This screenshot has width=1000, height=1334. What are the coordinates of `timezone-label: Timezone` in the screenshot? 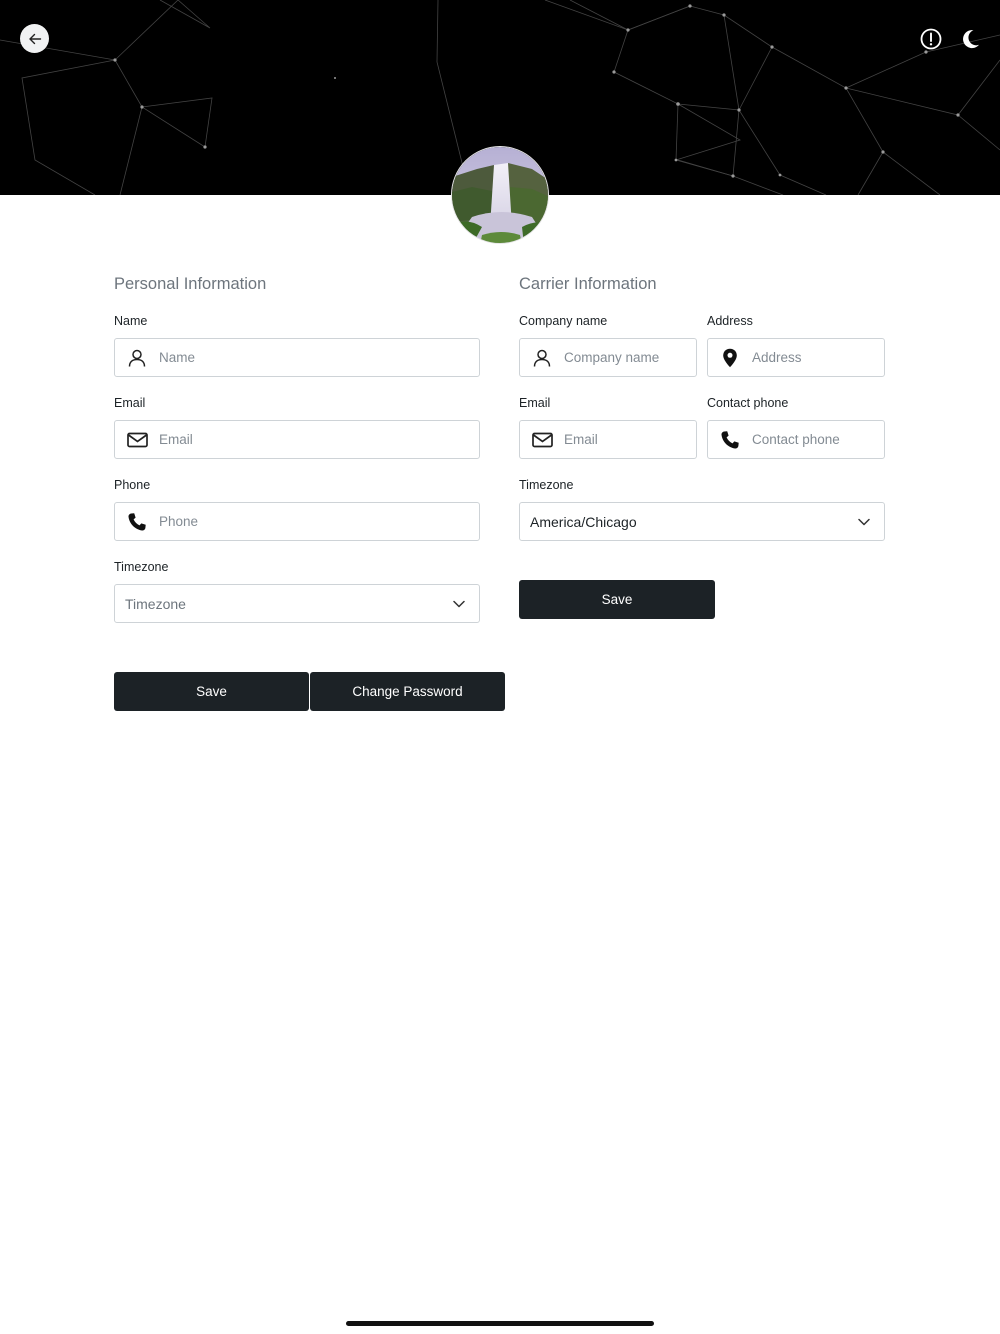 It's located at (141, 567).